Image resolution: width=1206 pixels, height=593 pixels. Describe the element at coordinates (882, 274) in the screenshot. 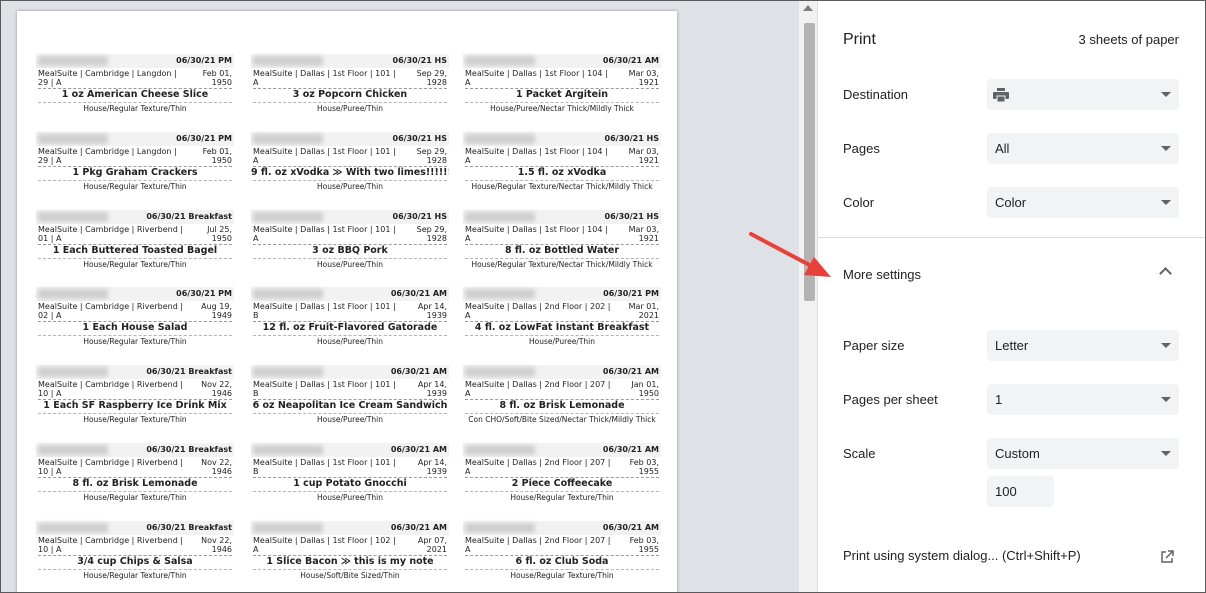

I see `more-settings-toggle: More settings` at that location.